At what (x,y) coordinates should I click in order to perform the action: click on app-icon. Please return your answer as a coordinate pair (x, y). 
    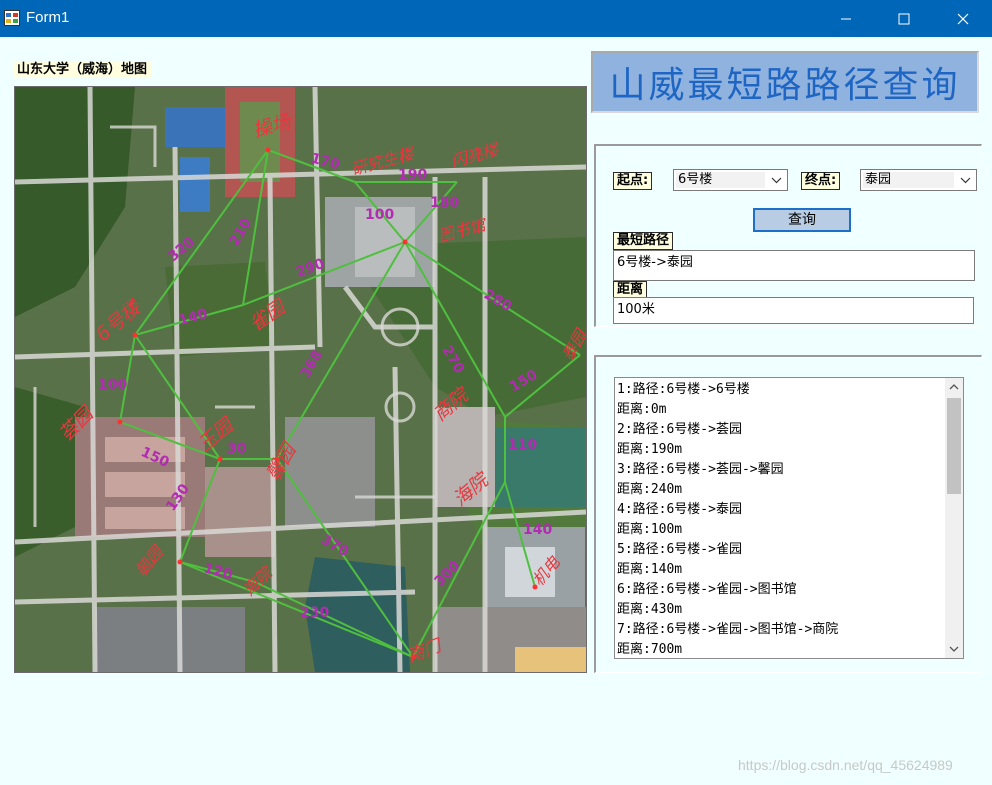
    Looking at the image, I should click on (12, 18).